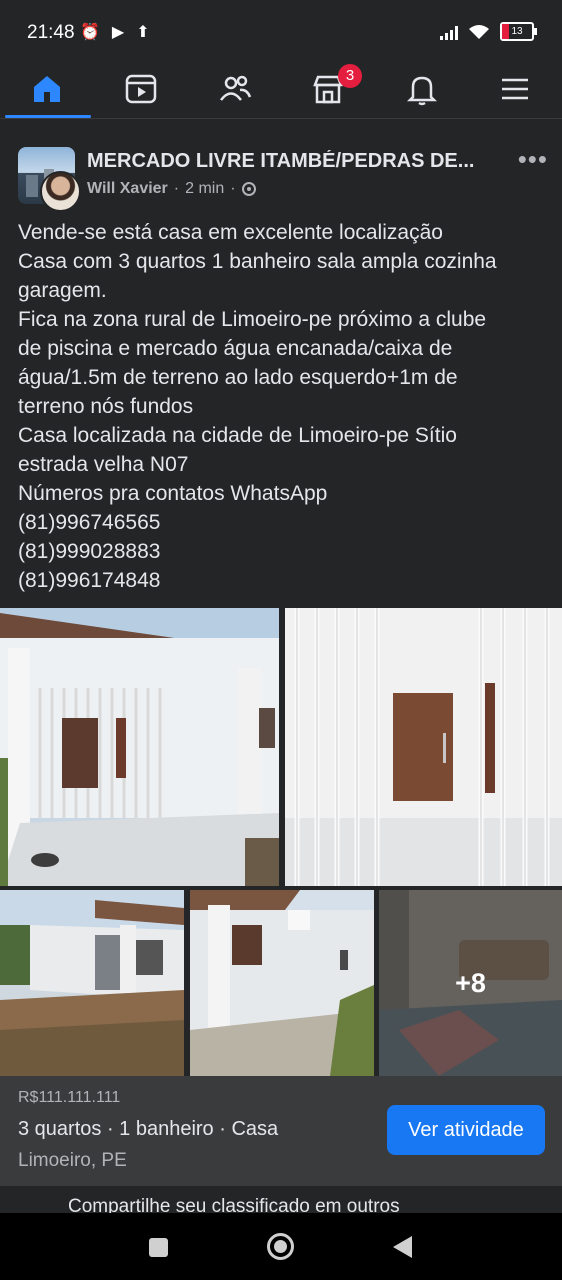 The image size is (562, 1280). I want to click on hamburger-menu-icon, so click(514, 89).